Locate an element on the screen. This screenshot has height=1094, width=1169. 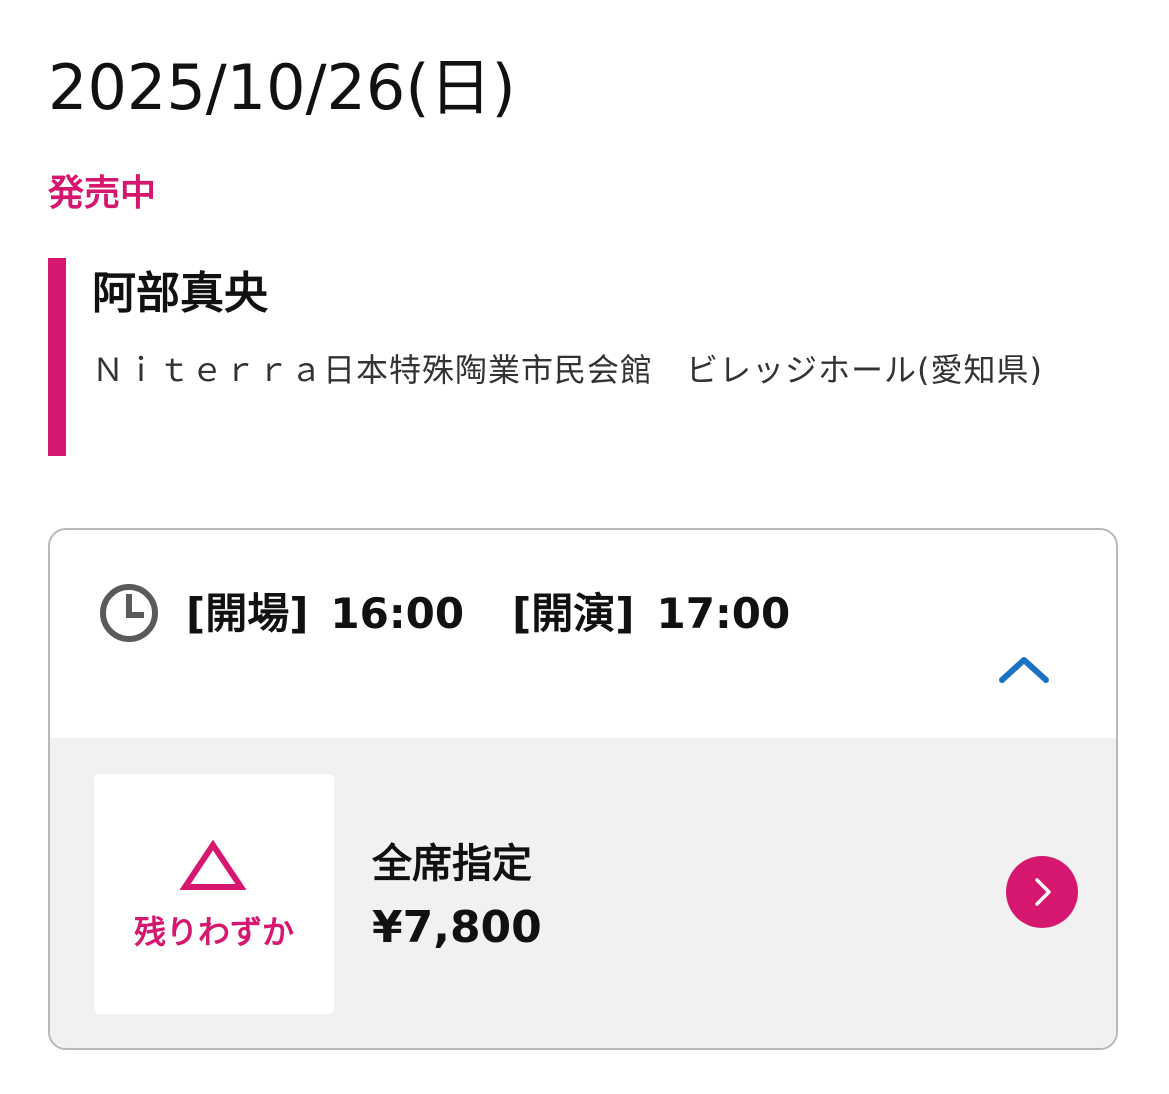
venue-name: Ｎｉｔｅｒｒａ日本特殊陶業市民会館 ビレッジホール(愛知県) is located at coordinates (567, 370).